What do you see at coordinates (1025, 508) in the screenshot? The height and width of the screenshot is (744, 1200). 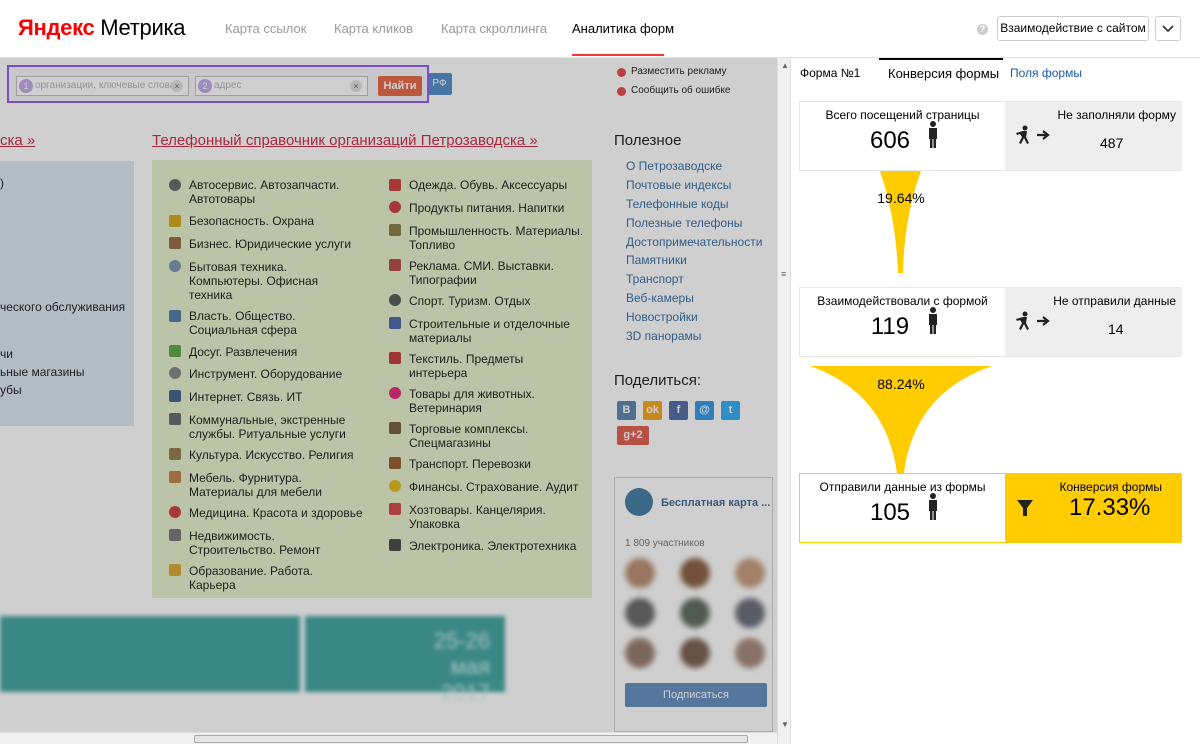 I see `filter-icon` at bounding box center [1025, 508].